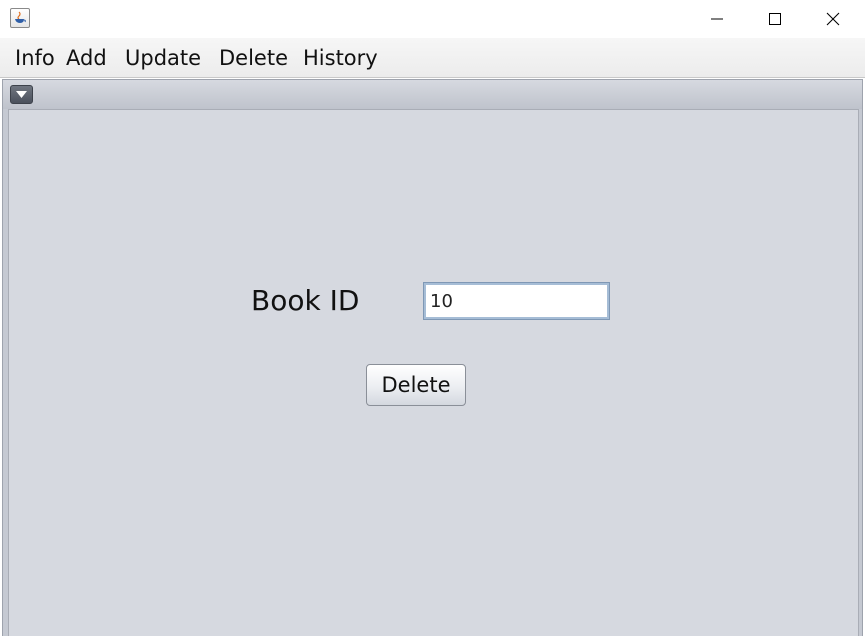 The height and width of the screenshot is (636, 865). Describe the element at coordinates (340, 58) in the screenshot. I see `menu-history: History` at that location.